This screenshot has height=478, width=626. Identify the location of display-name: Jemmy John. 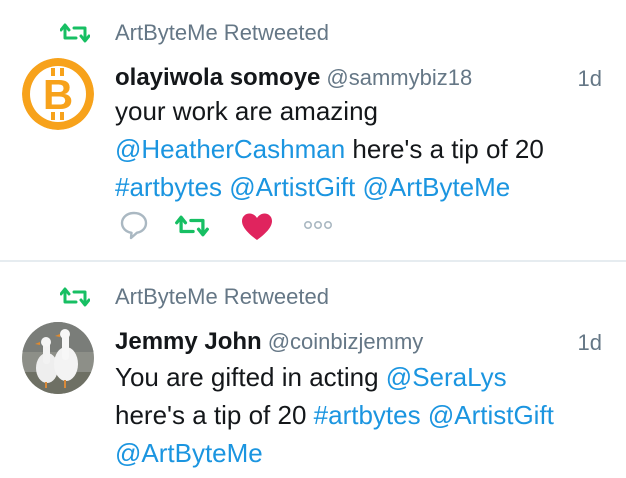
(188, 341).